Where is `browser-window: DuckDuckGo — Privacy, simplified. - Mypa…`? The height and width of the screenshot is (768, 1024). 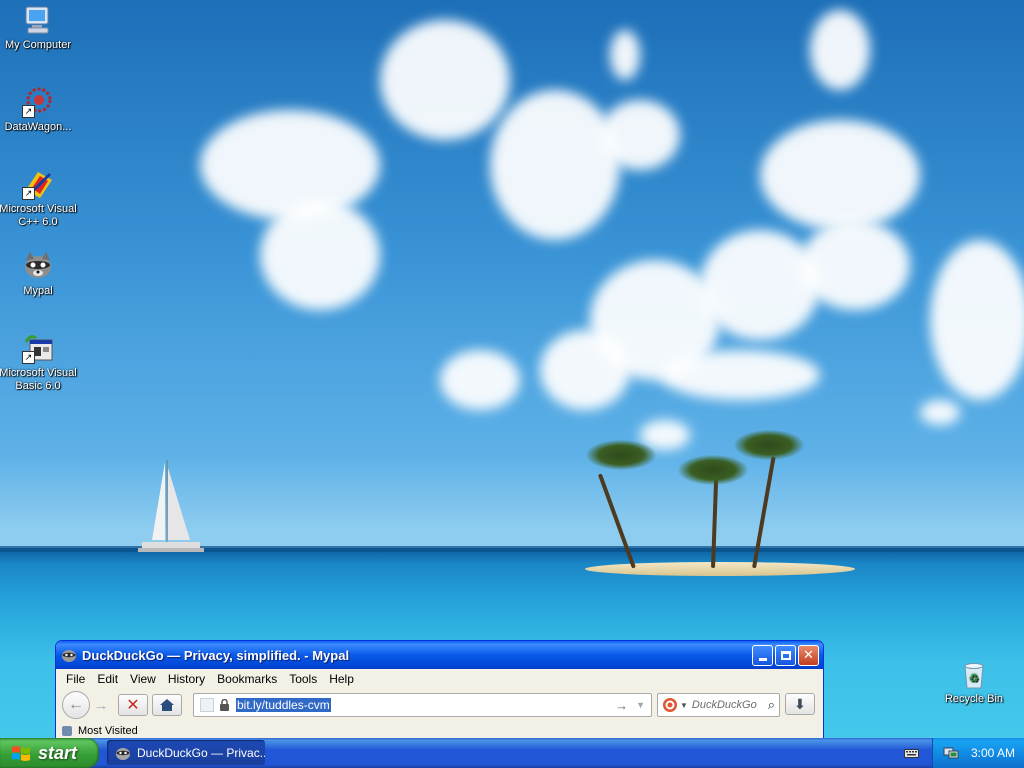
browser-window: DuckDuckGo — Privacy, simplified. - Mypa… is located at coordinates (439, 690).